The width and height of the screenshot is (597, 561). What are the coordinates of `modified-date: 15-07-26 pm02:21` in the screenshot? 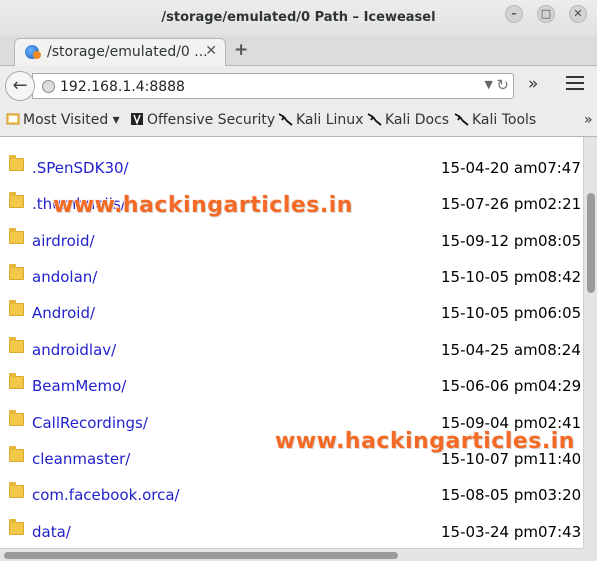 It's located at (511, 204).